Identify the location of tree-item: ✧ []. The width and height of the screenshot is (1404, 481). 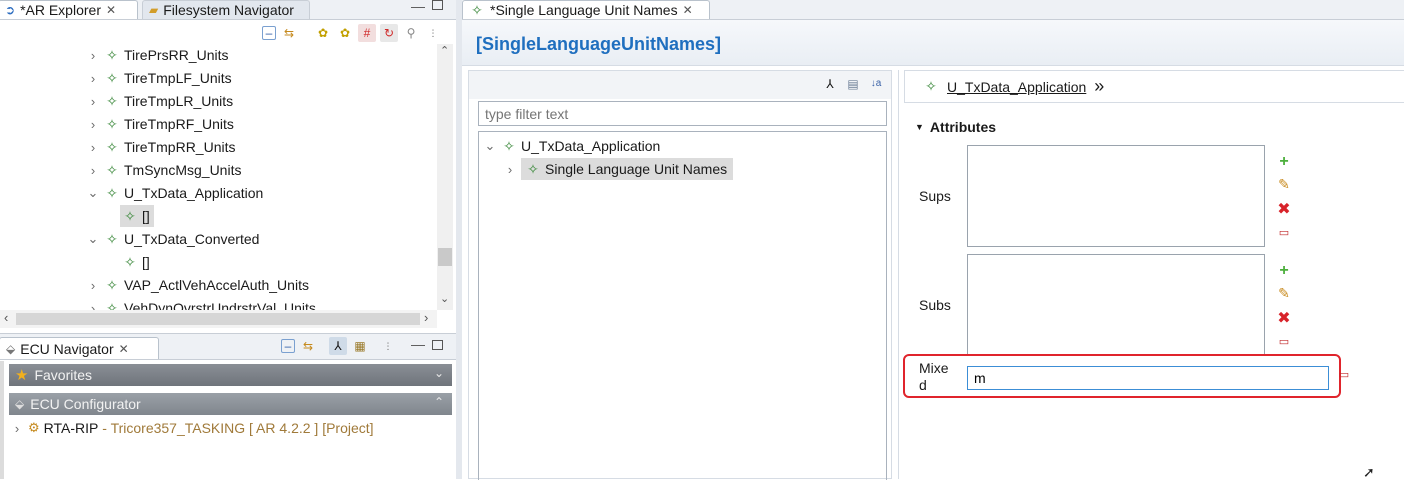
(135, 262).